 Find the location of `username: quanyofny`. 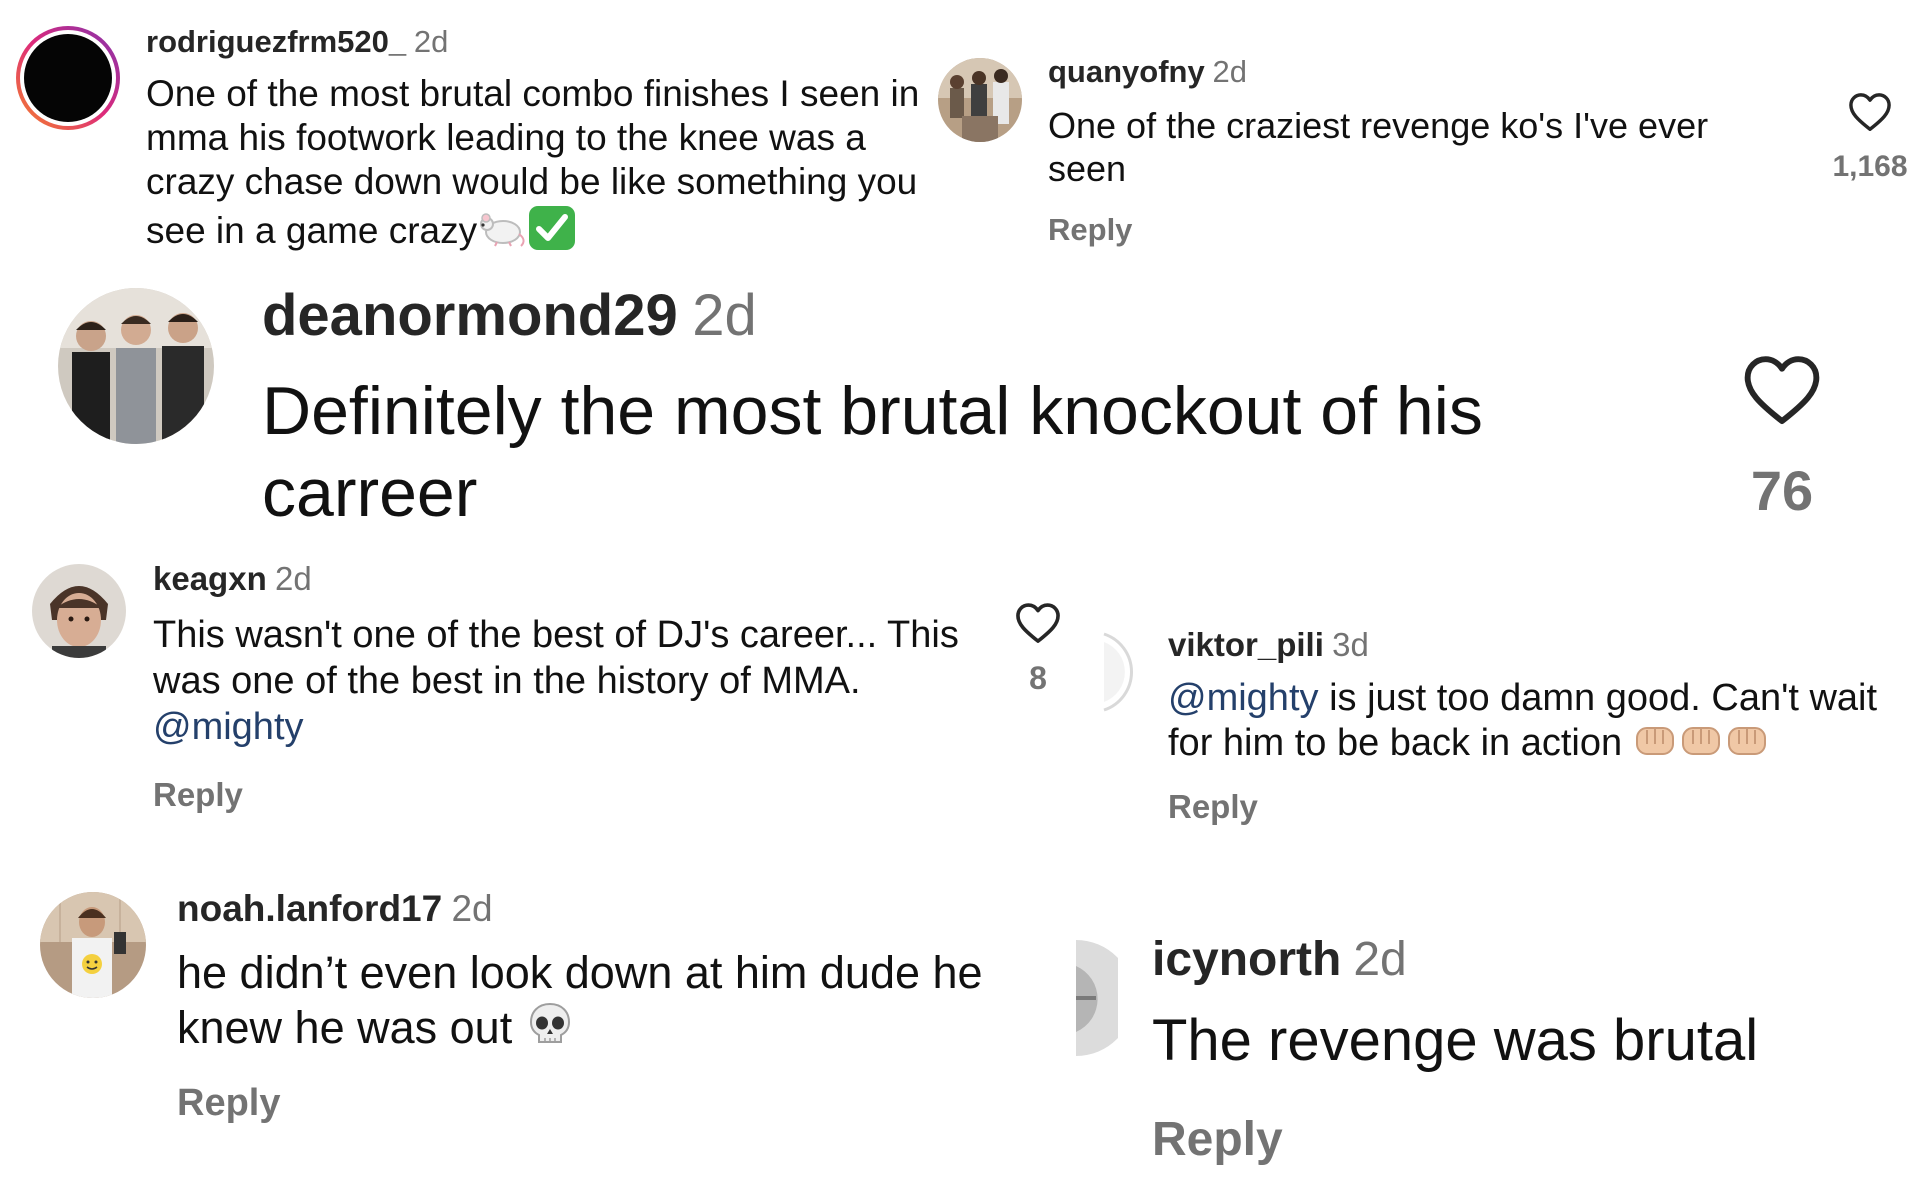

username: quanyofny is located at coordinates (1126, 71).